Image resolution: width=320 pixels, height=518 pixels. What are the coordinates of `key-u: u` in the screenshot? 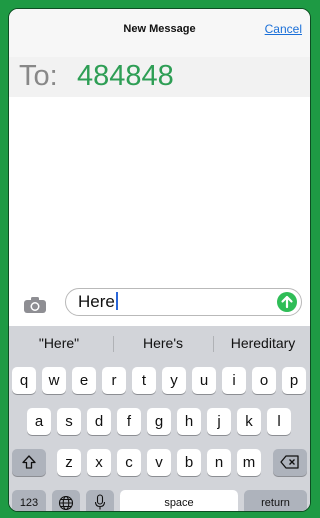 It's located at (204, 380).